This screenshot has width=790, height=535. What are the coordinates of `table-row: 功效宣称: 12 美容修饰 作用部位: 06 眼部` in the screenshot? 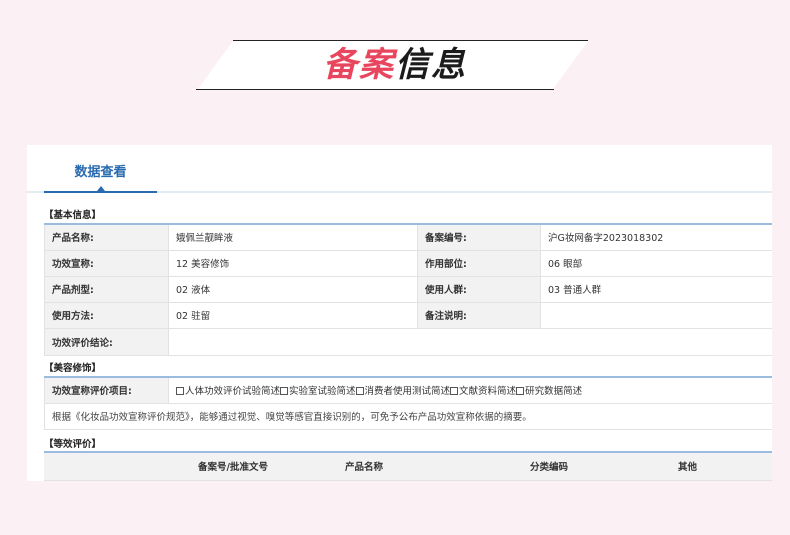 It's located at (408, 263).